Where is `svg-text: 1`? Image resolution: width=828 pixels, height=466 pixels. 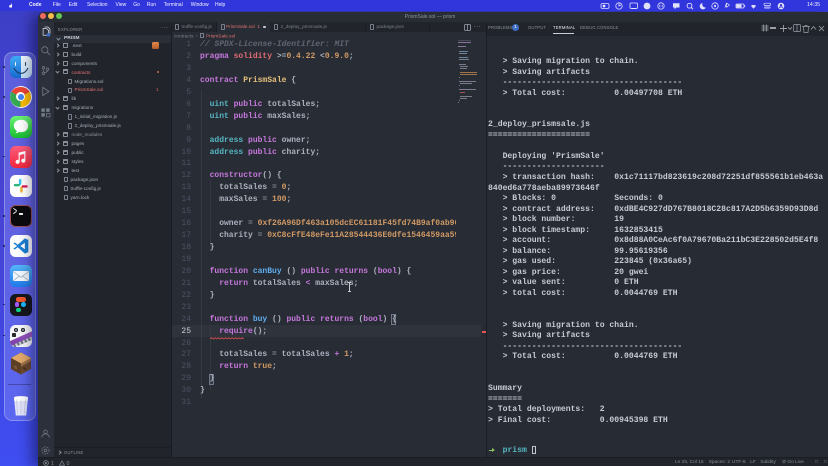 svg-text: 1 is located at coordinates (52, 463).